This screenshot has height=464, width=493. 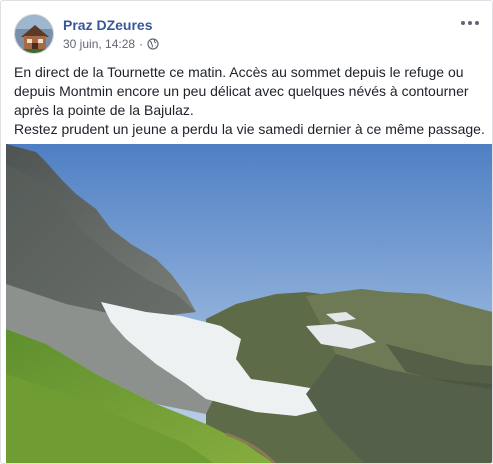 I want to click on post-text-line: après la pointe de la Bajulaz., so click(x=104, y=110).